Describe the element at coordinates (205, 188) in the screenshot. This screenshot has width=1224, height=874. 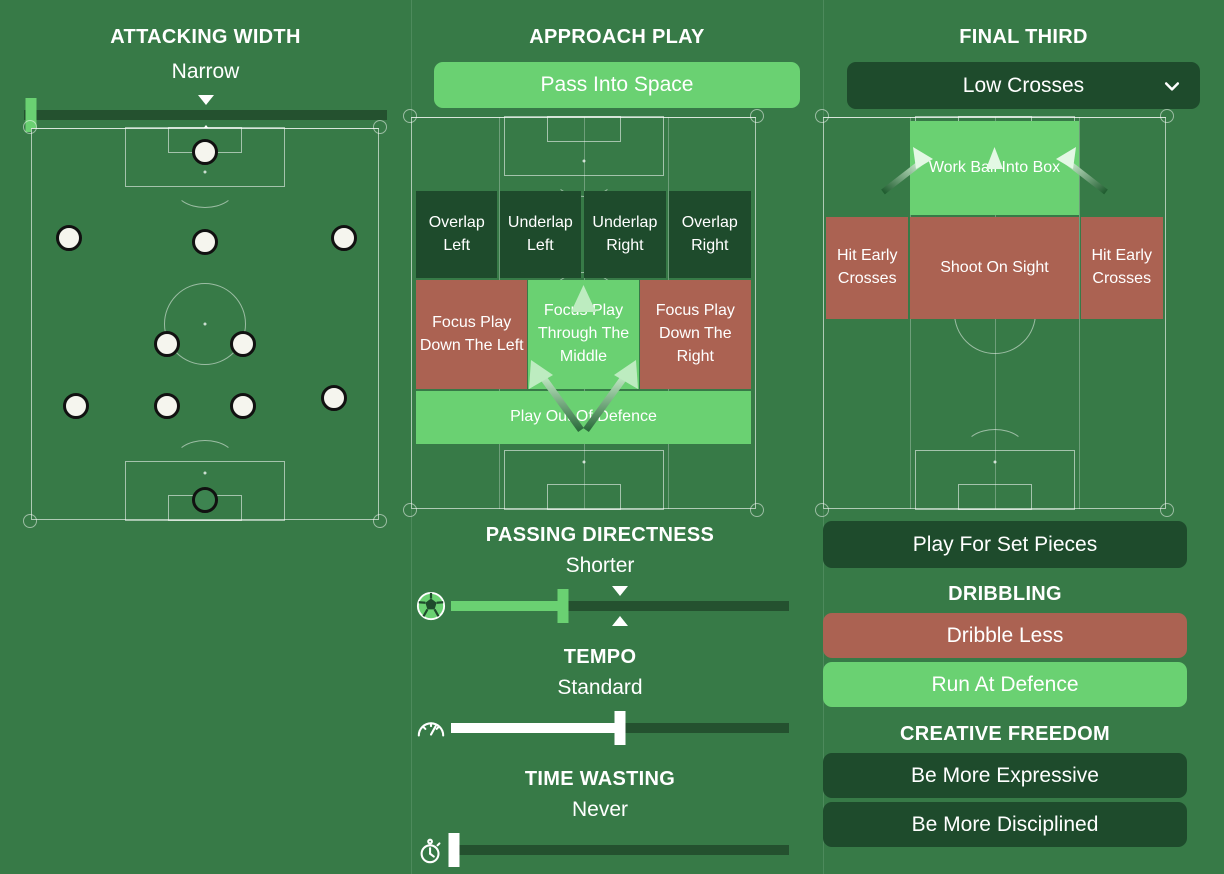
I see `pitch-penalty-arc-top` at that location.